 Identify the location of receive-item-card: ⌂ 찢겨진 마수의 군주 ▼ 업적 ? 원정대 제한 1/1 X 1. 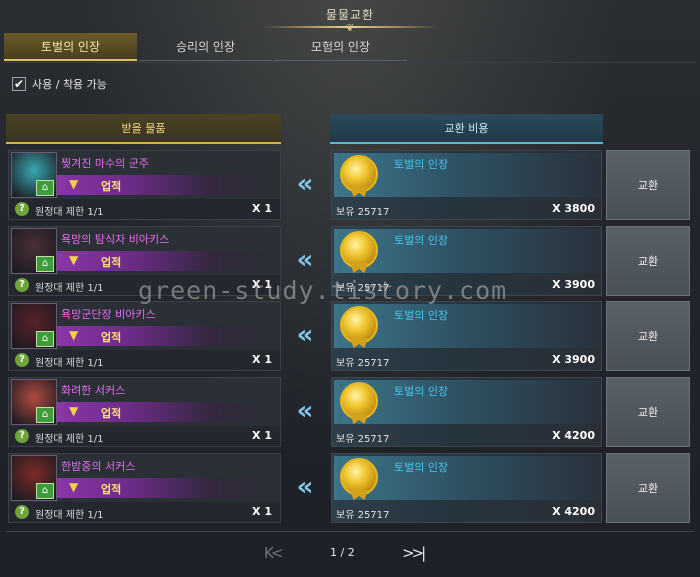
(144, 185).